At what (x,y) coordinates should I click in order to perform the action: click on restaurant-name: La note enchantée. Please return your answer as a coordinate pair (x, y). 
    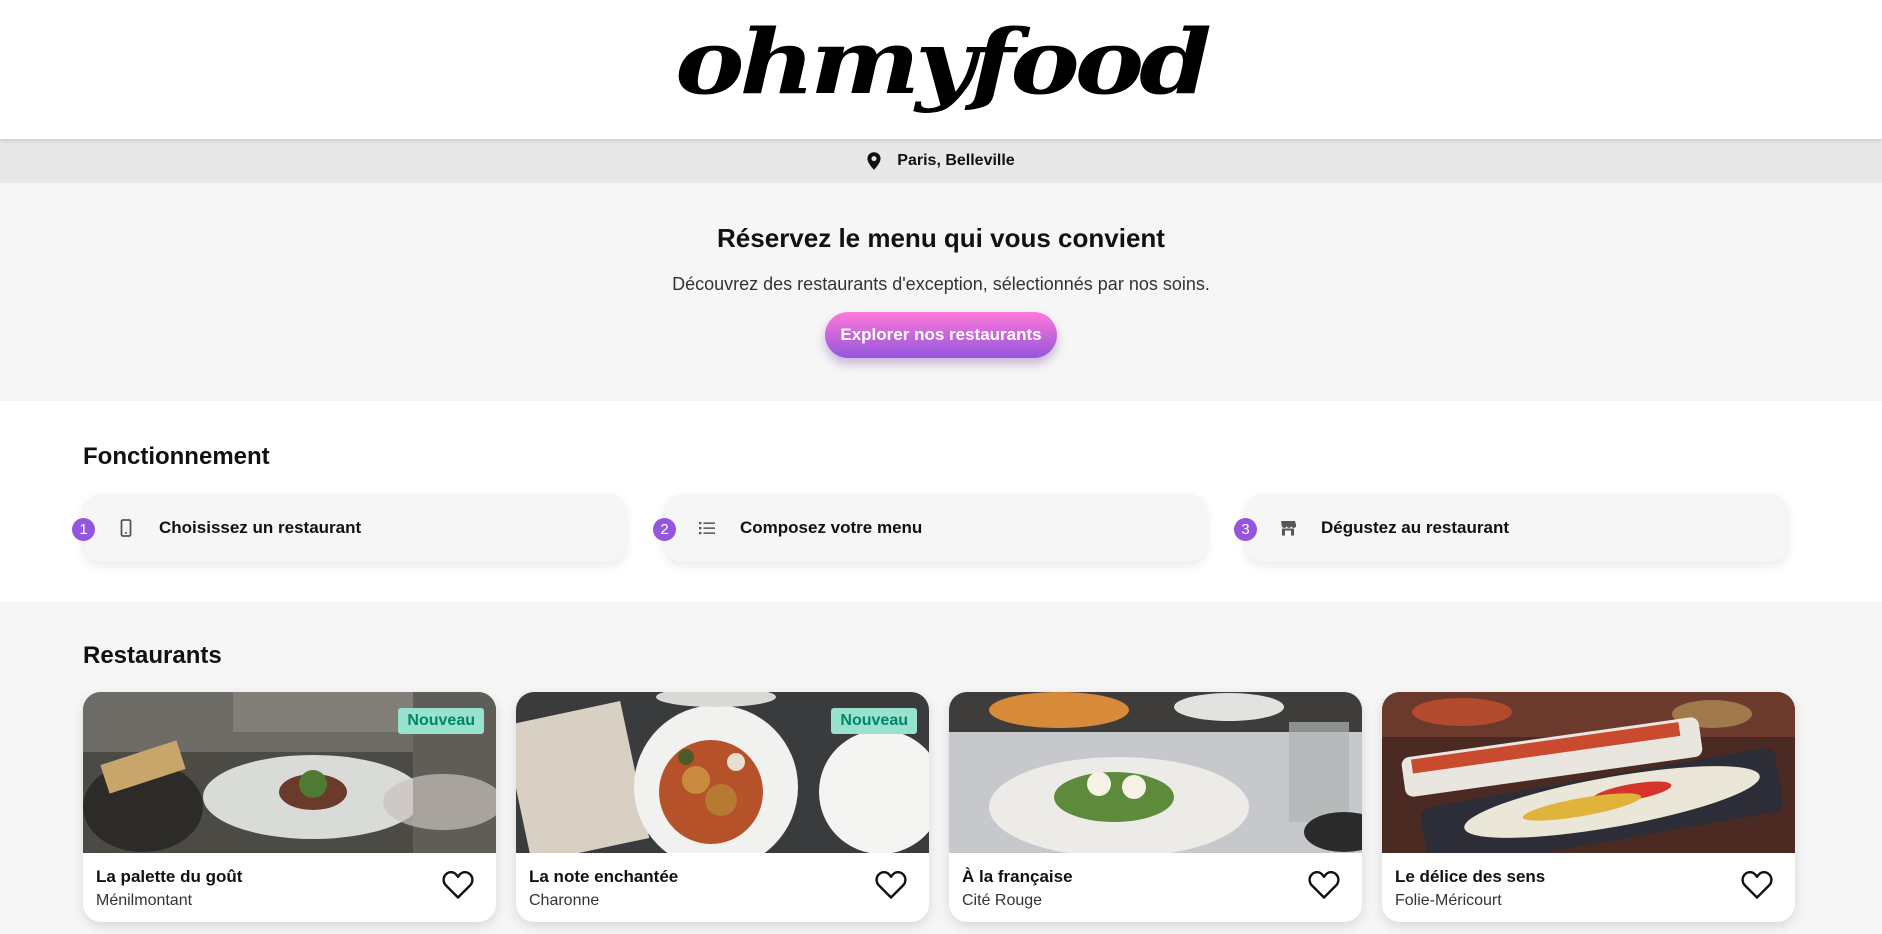
    Looking at the image, I should click on (604, 876).